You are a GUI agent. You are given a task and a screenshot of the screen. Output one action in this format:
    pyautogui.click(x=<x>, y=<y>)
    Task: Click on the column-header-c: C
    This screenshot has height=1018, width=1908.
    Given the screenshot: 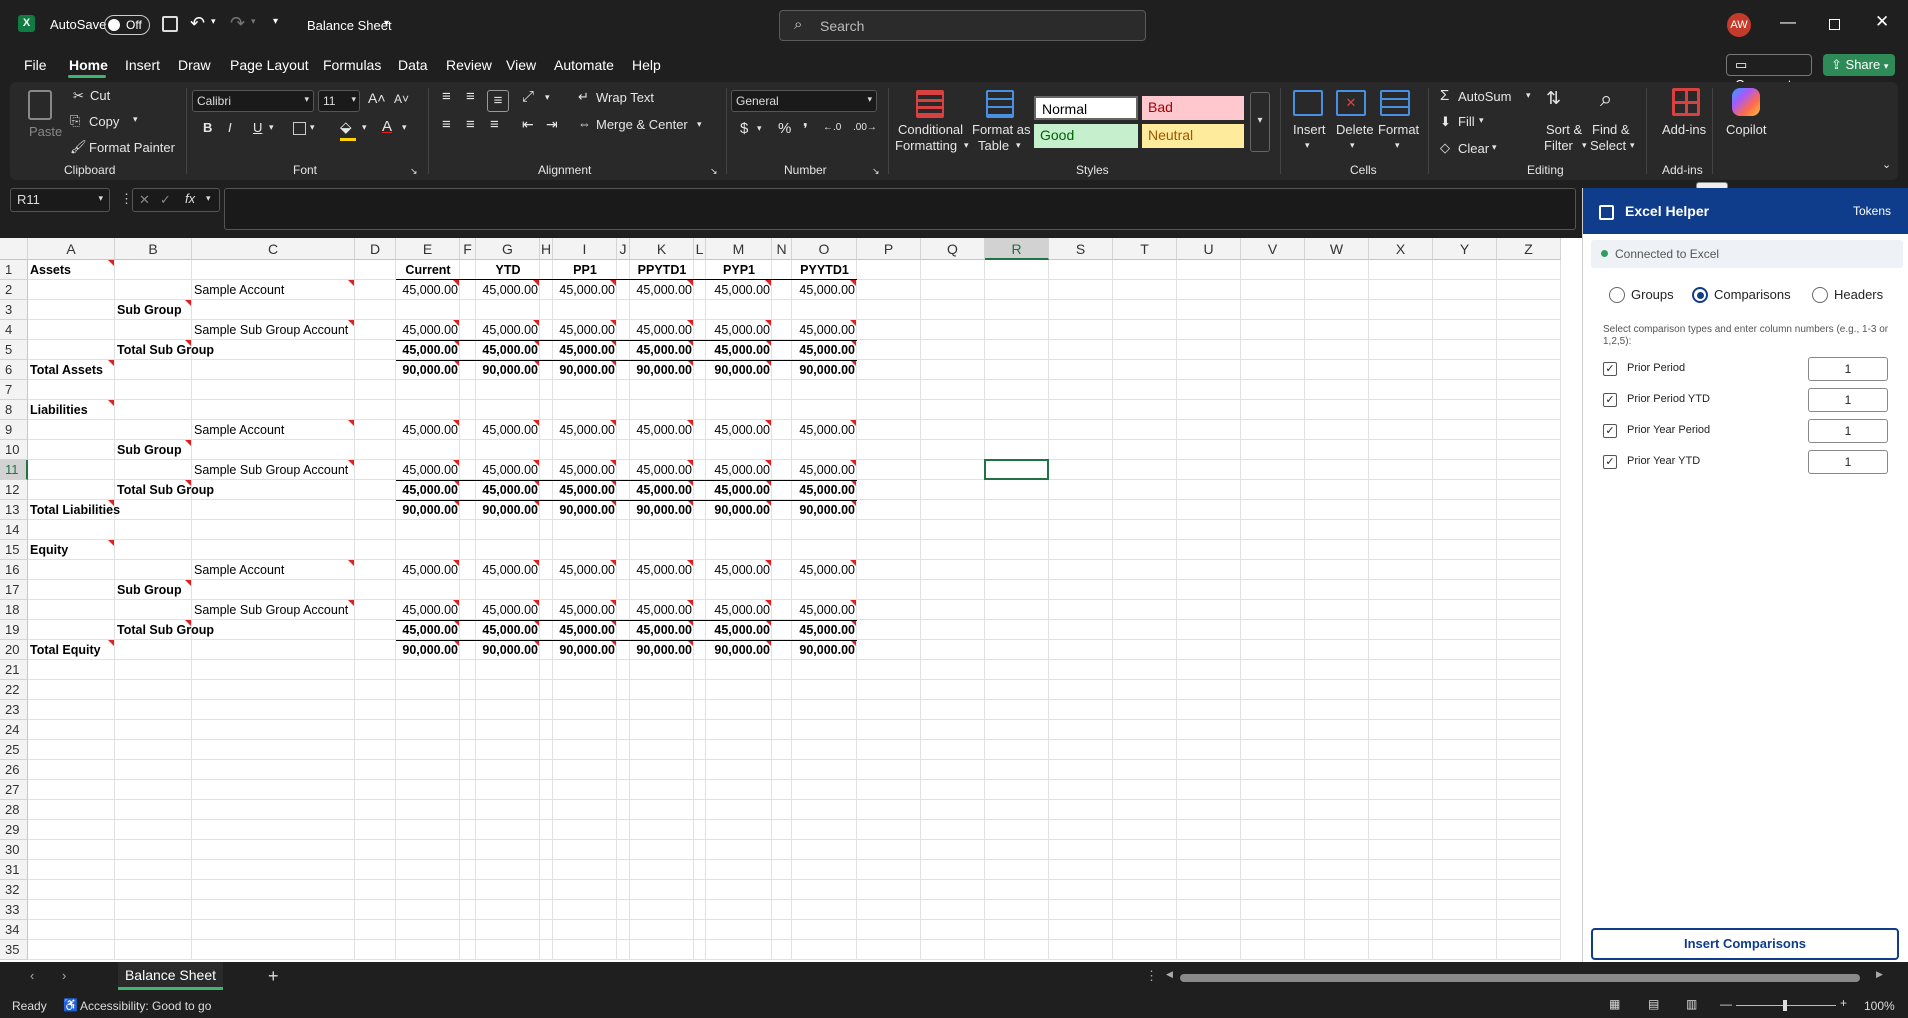 What is the action you would take?
    pyautogui.click(x=273, y=249)
    